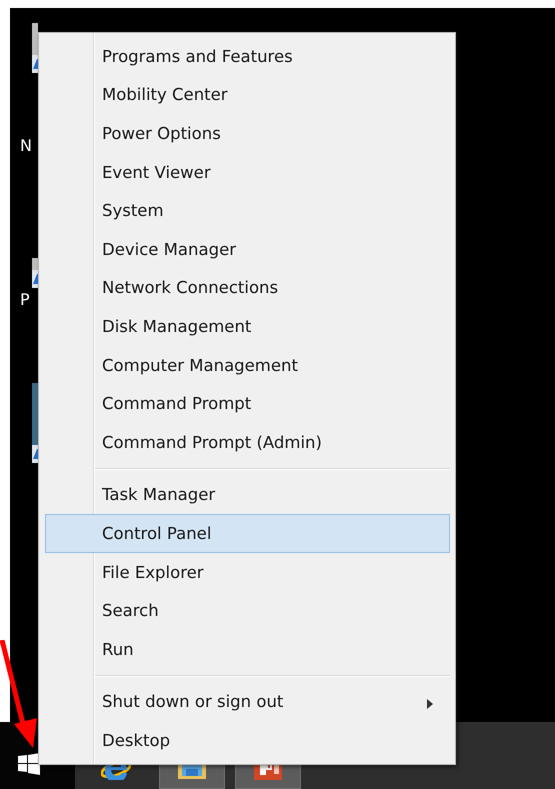 The width and height of the screenshot is (555, 789). I want to click on menu-item: Computer Management, so click(247, 365).